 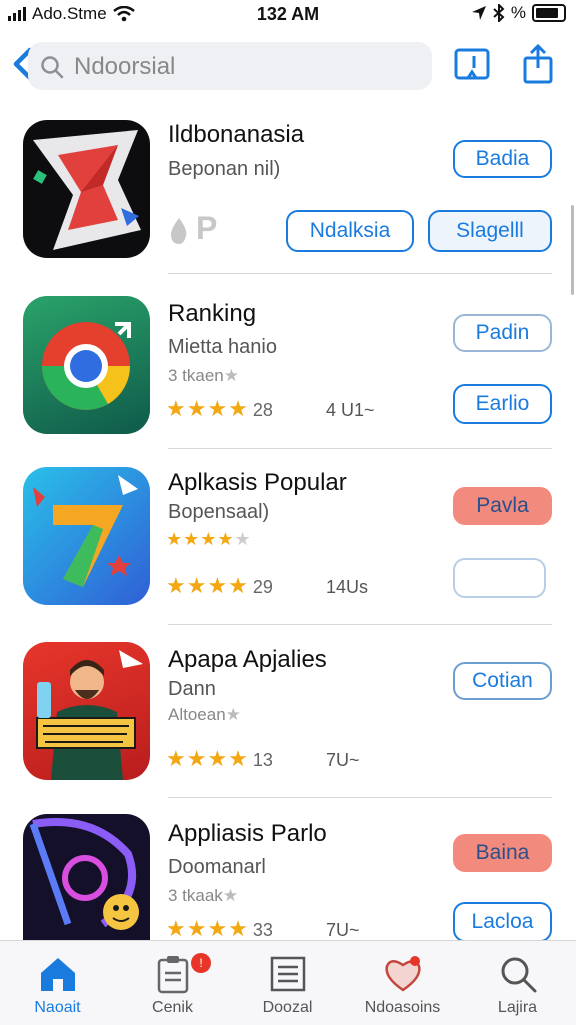 I want to click on bookmark-icon, so click(x=472, y=64).